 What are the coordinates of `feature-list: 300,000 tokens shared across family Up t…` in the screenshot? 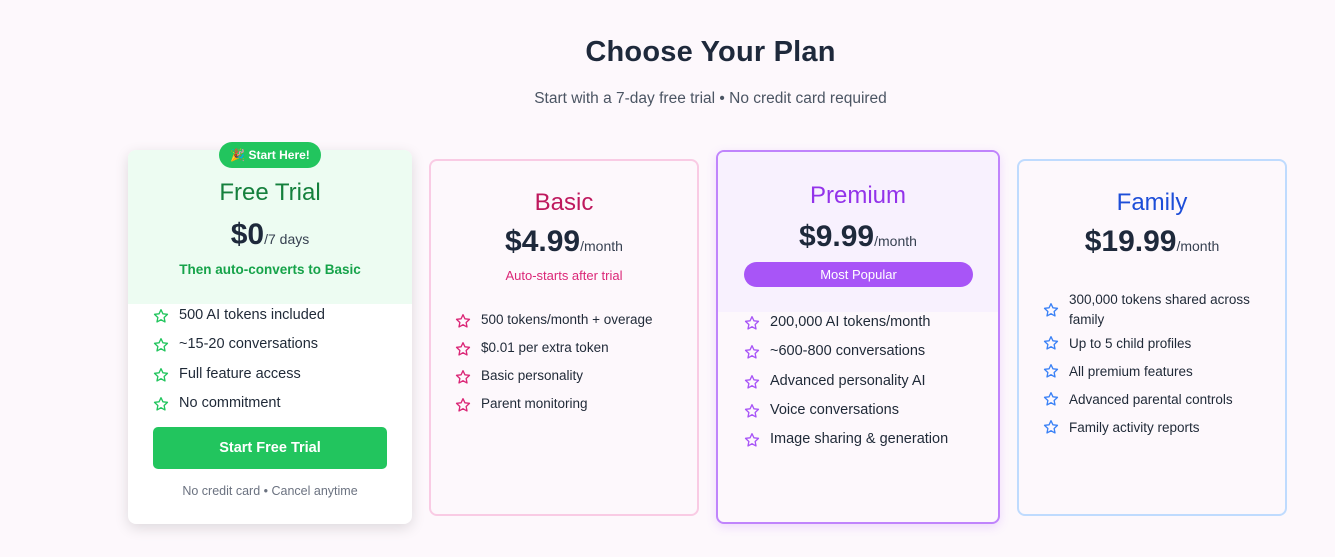 It's located at (1153, 366).